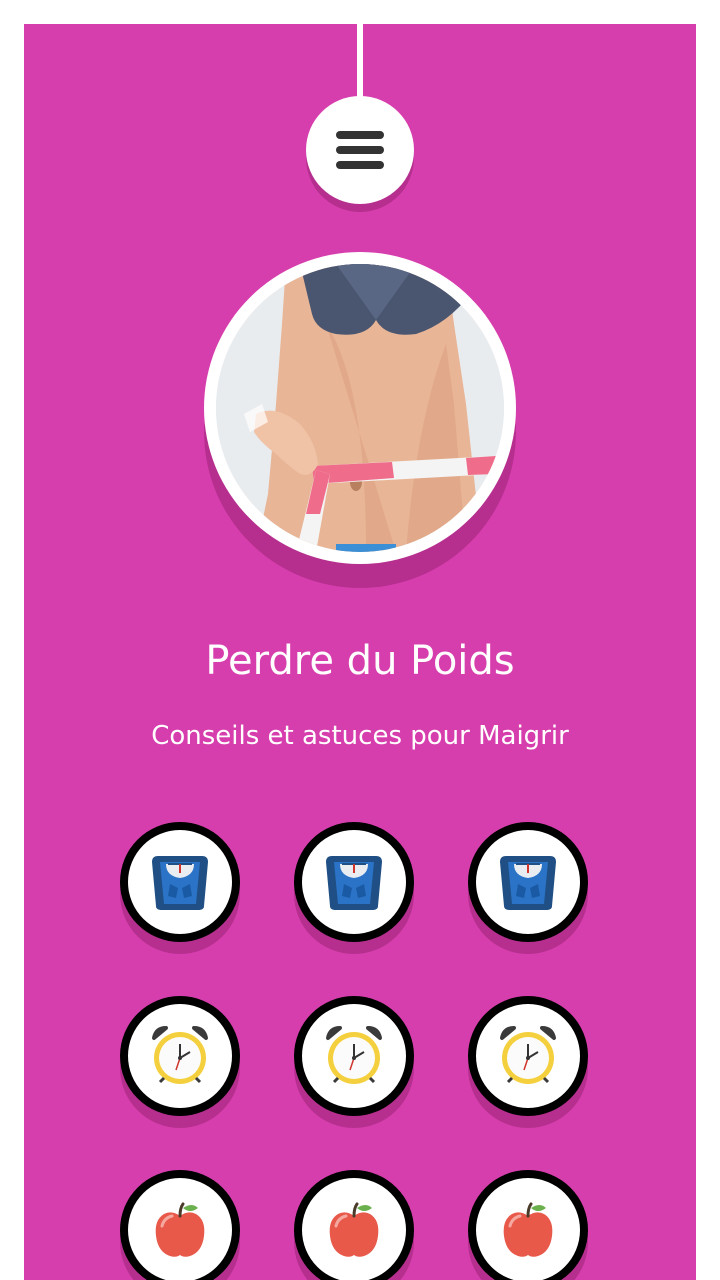  I want to click on hero-image-frame, so click(360, 408).